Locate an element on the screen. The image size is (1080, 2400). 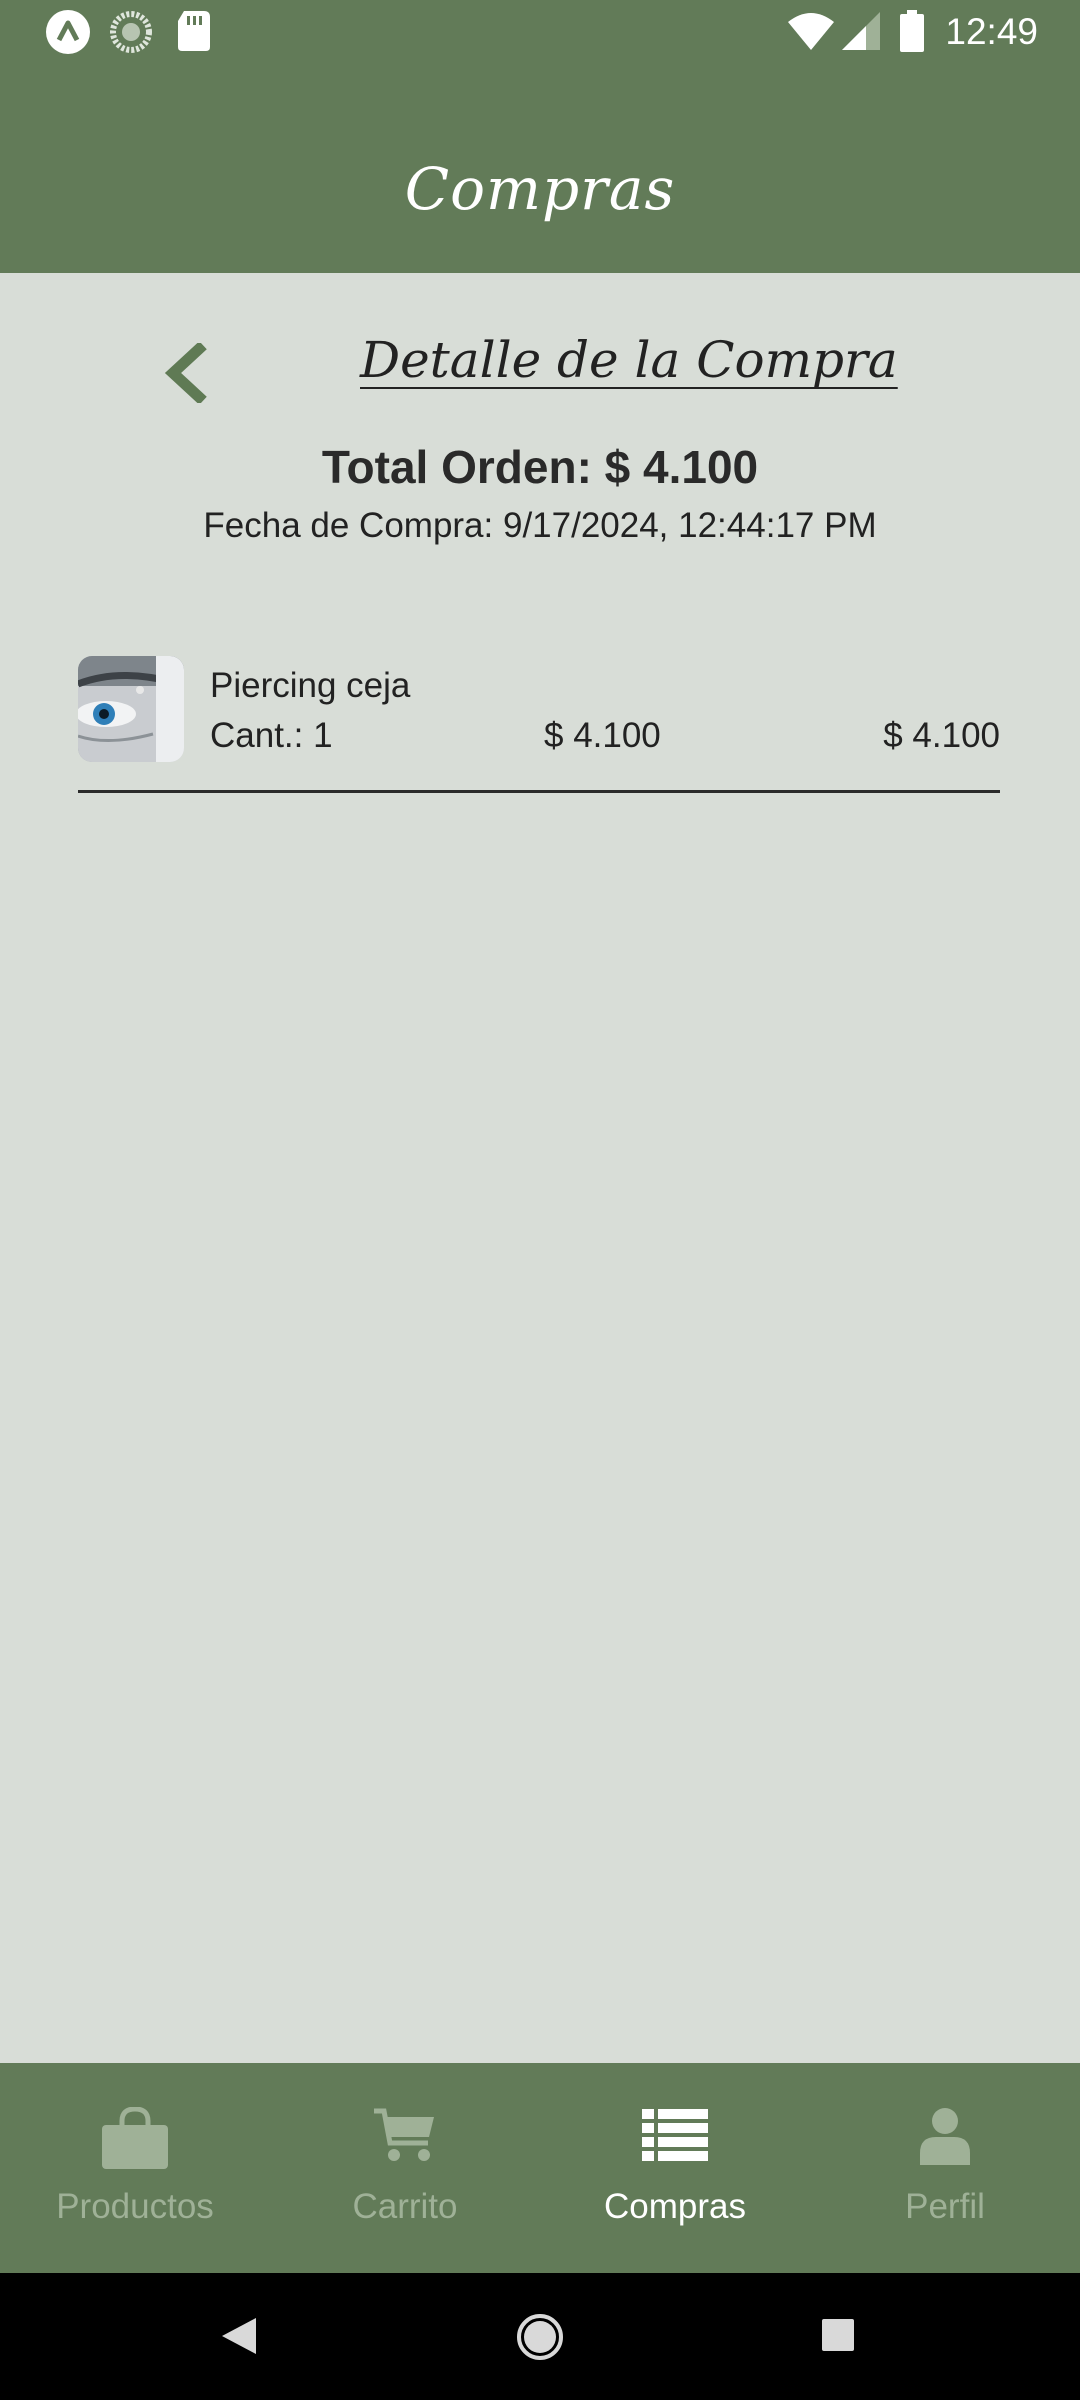
tab-productos: Productos is located at coordinates (135, 2168).